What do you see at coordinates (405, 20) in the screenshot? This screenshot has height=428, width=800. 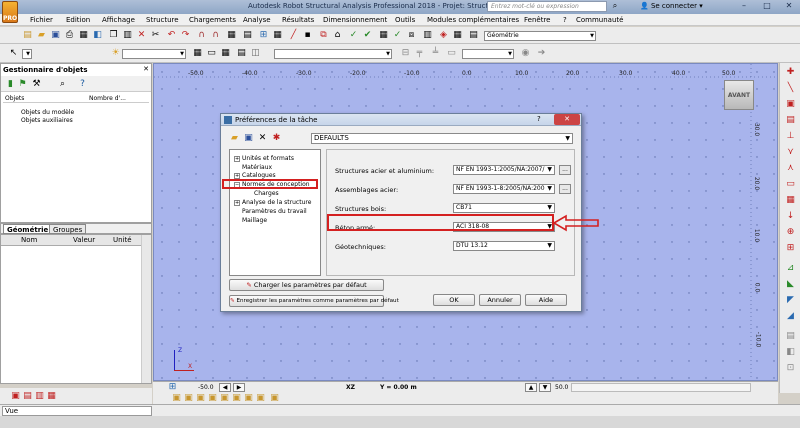 I see `menu-tools: Outils` at bounding box center [405, 20].